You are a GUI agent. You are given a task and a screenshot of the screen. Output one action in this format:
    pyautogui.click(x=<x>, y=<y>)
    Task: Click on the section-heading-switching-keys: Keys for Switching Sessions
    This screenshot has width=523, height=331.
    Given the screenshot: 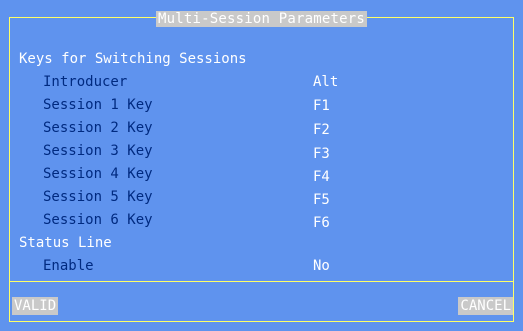 What is the action you would take?
    pyautogui.click(x=133, y=59)
    